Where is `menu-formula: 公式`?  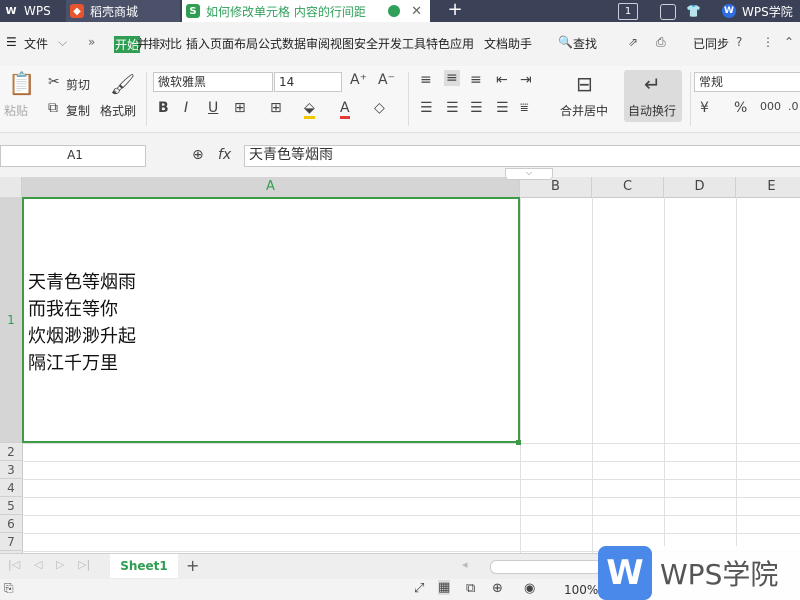 menu-formula: 公式 is located at coordinates (270, 43).